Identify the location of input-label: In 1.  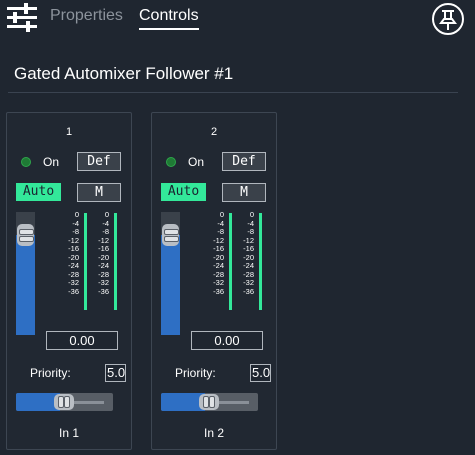
(68, 433).